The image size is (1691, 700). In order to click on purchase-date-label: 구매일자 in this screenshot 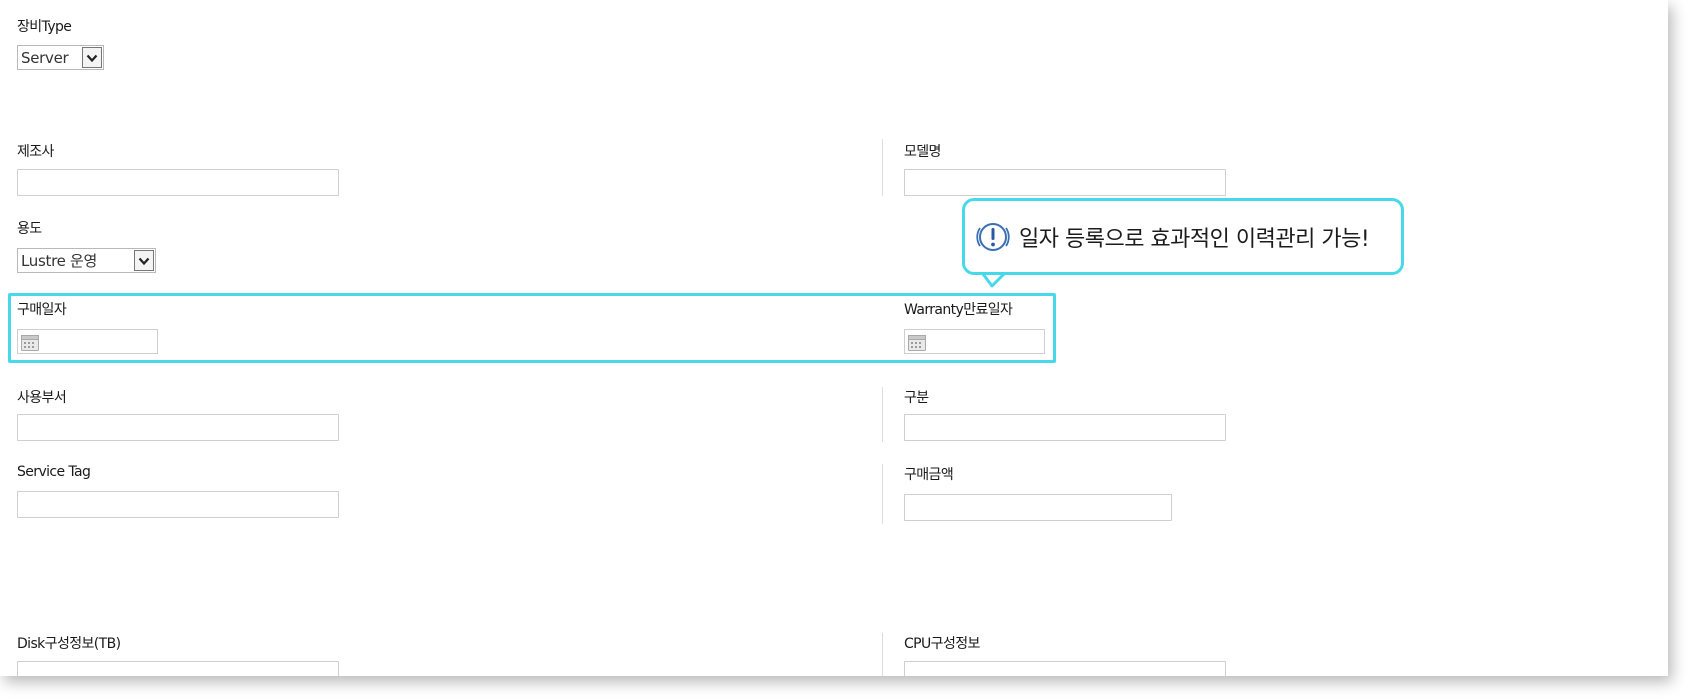, I will do `click(42, 310)`.